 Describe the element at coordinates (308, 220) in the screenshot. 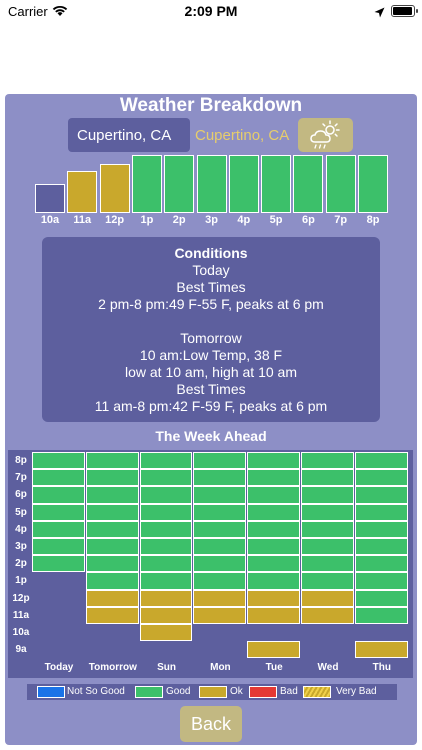

I see `hourly-label: 6p` at that location.